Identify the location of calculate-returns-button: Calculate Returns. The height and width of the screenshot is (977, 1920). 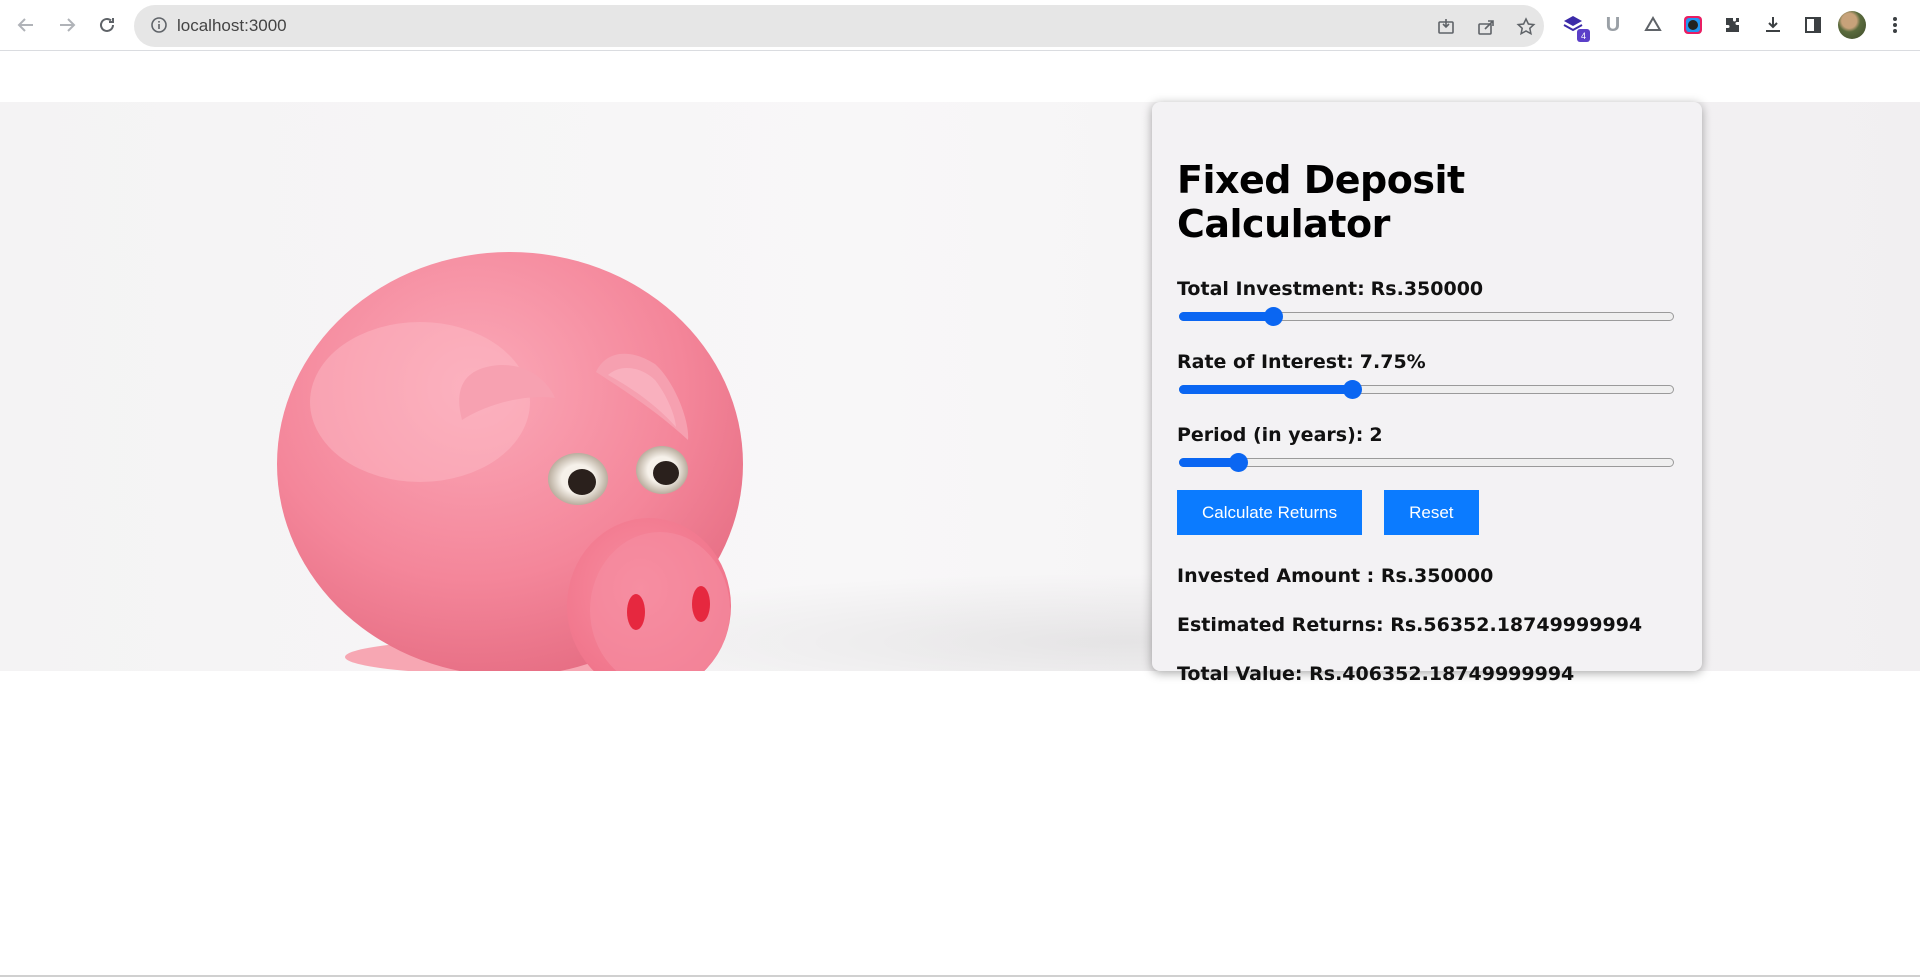
(1270, 512).